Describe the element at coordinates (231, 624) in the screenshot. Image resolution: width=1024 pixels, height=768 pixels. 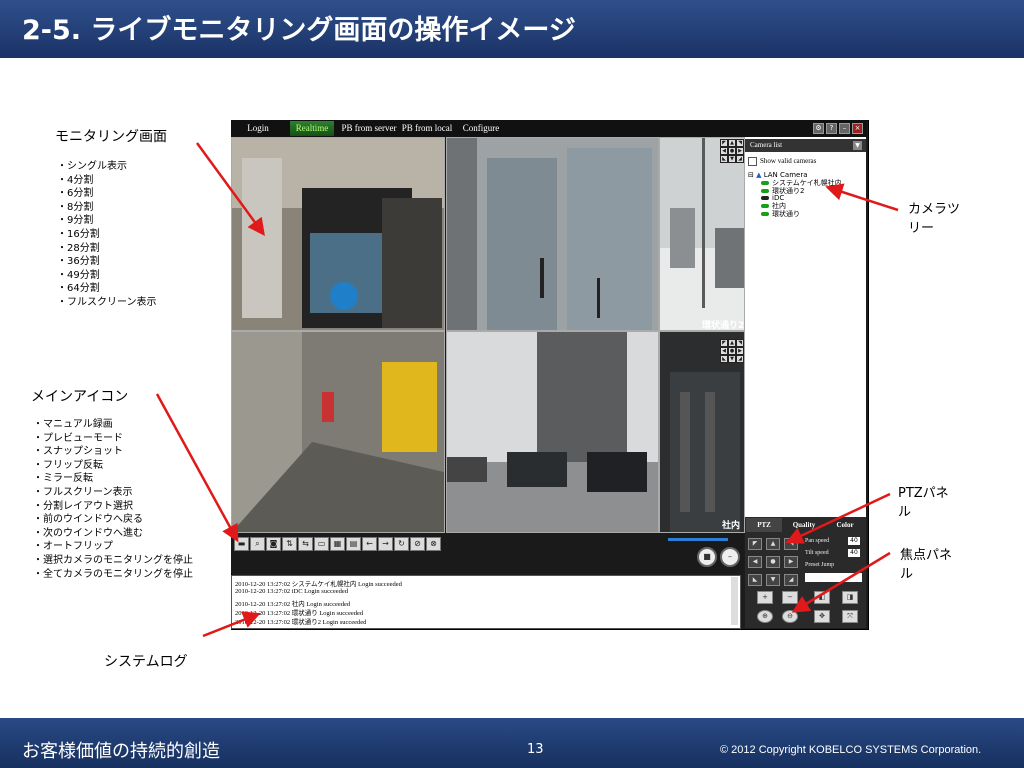
I see `arrow-system-log` at that location.